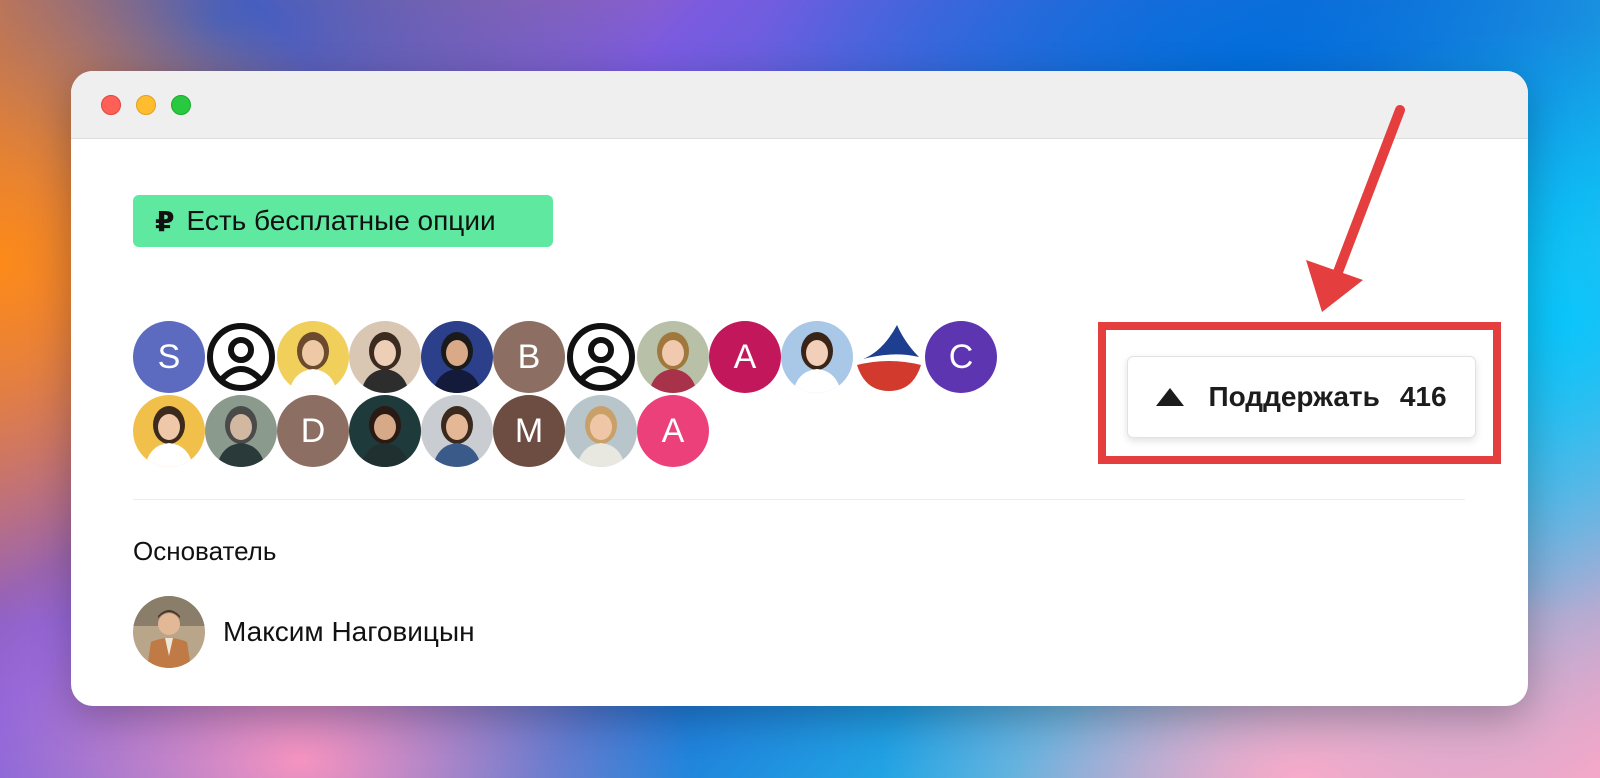  What do you see at coordinates (529, 357) in the screenshot?
I see `supporter-avatar-letter: B` at bounding box center [529, 357].